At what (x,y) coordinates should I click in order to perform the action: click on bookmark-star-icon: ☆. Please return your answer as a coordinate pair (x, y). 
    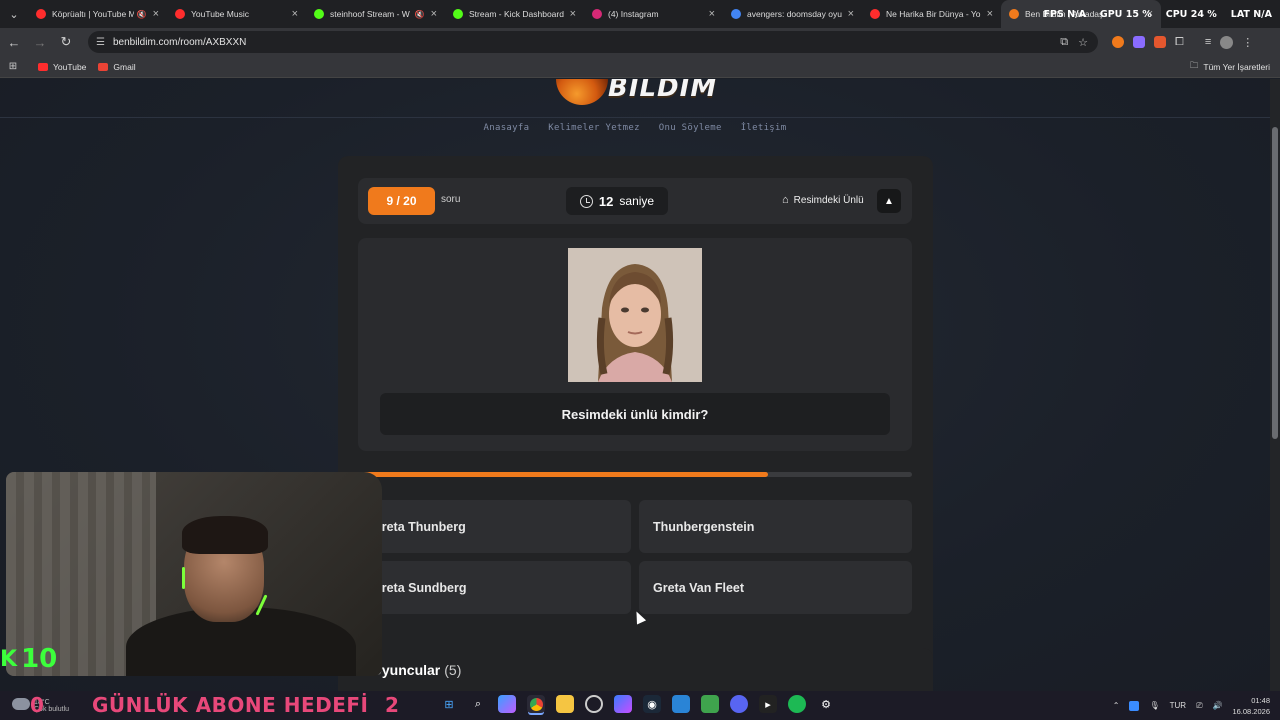
    Looking at the image, I should click on (1083, 42).